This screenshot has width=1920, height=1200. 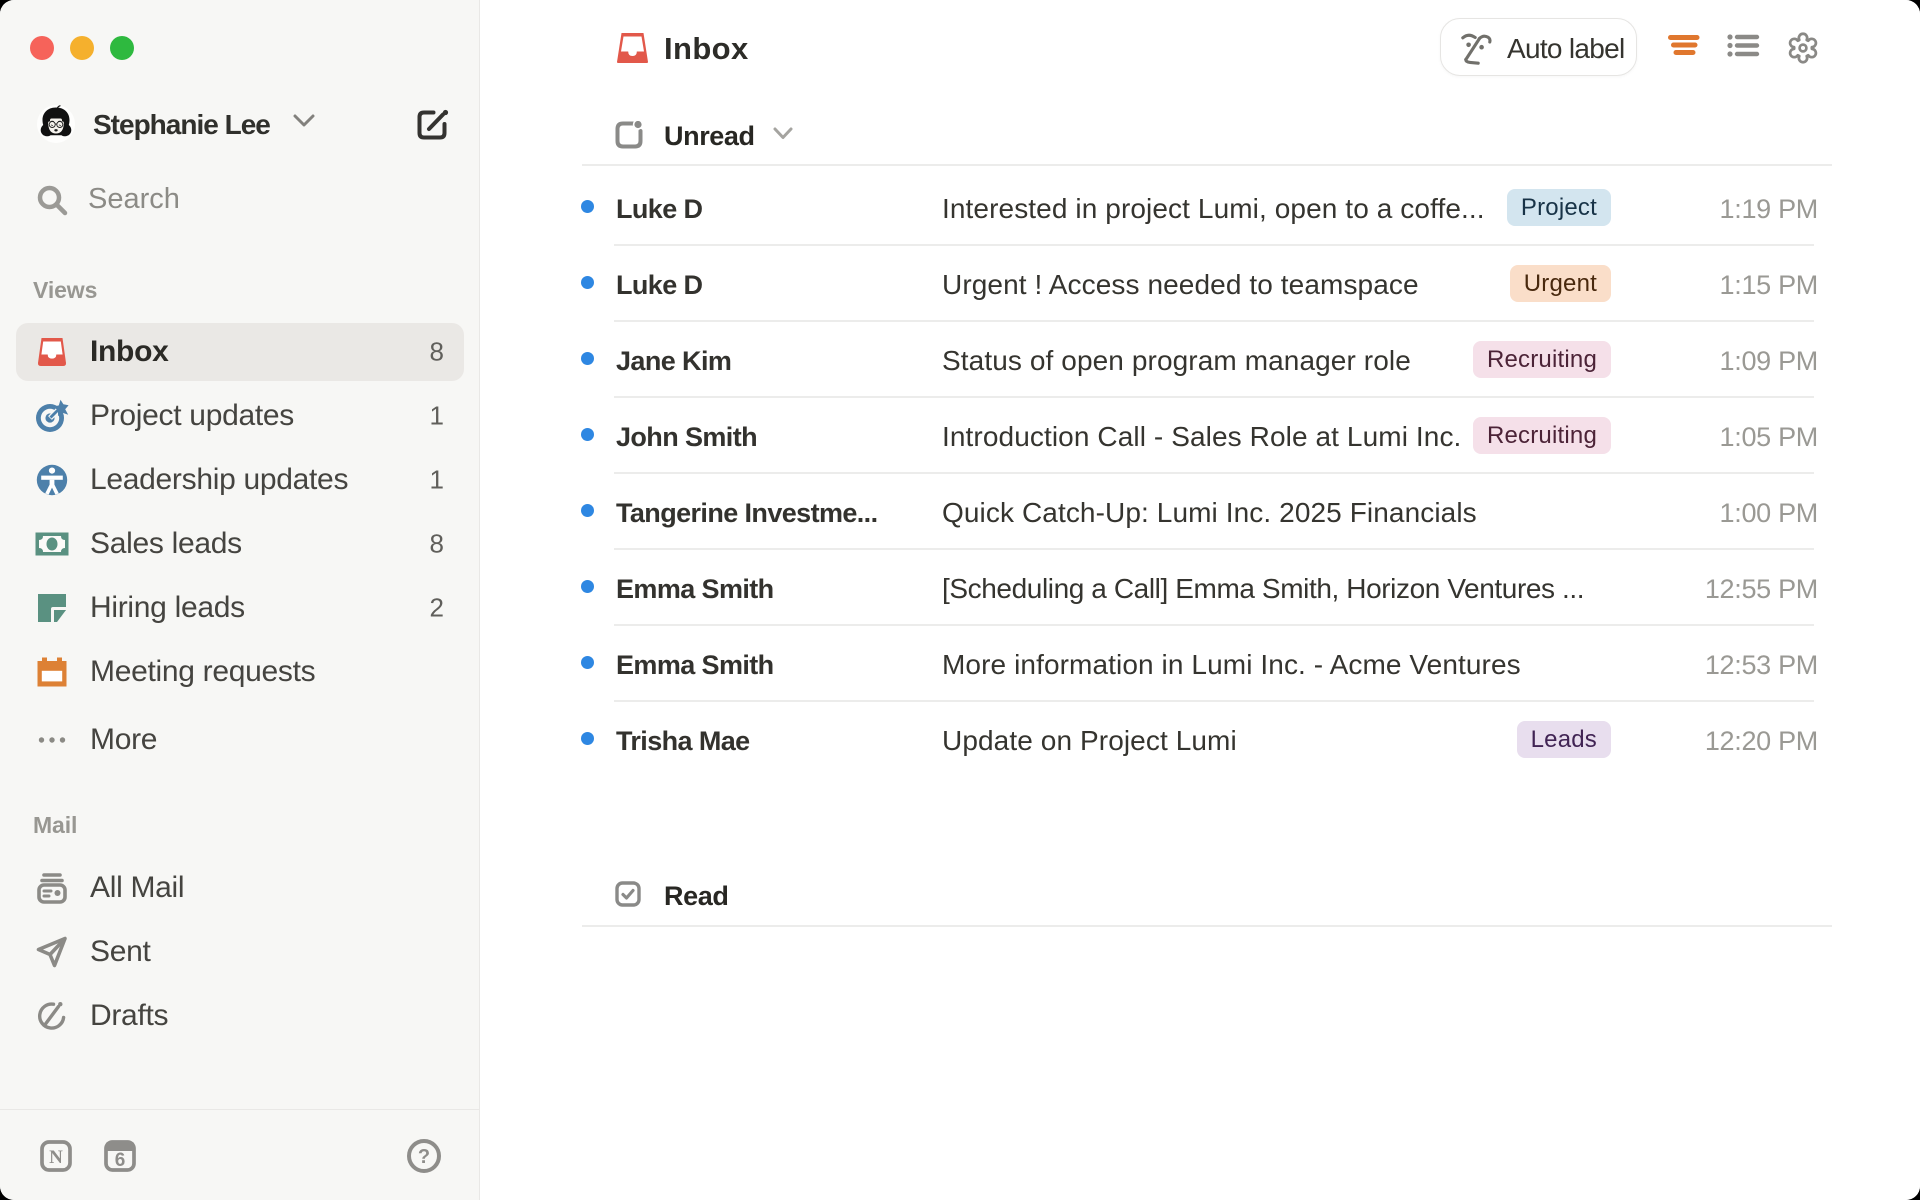 I want to click on svg-text: N, so click(x=56, y=1157).